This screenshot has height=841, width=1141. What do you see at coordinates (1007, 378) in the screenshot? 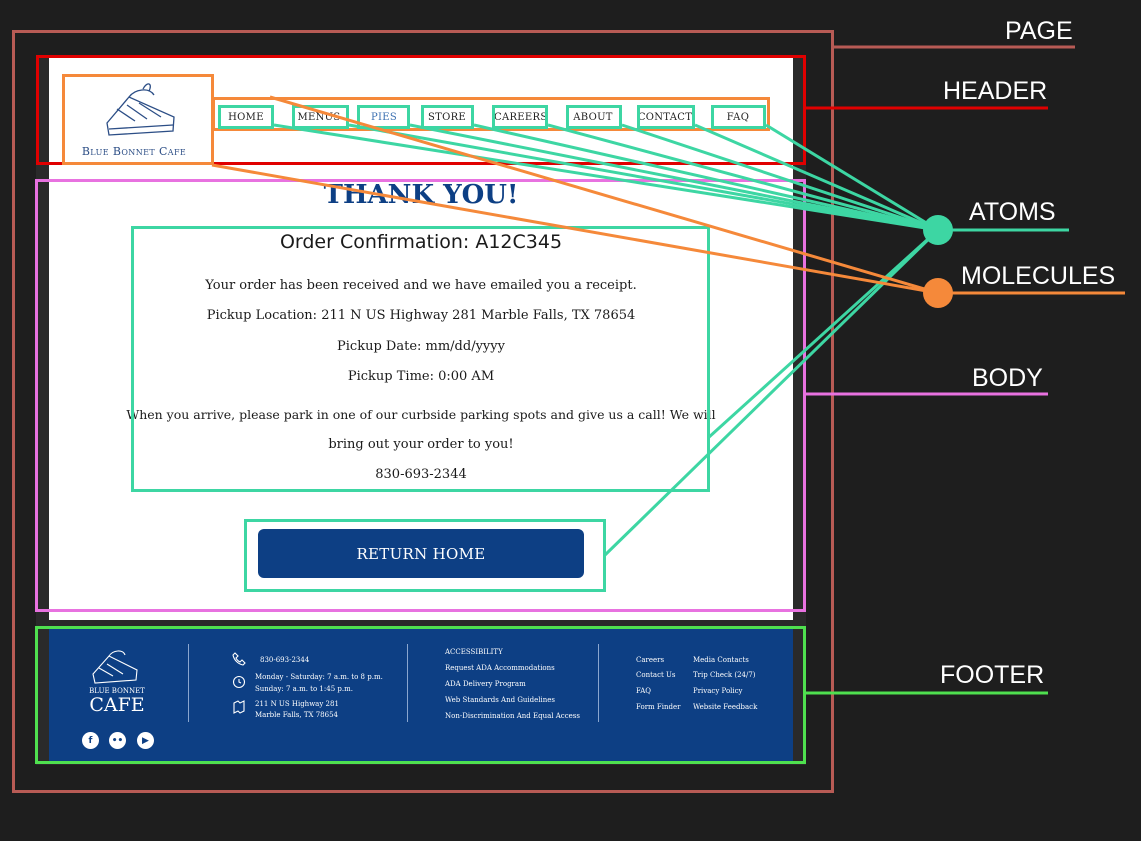
I see `body-label: BODY` at bounding box center [1007, 378].